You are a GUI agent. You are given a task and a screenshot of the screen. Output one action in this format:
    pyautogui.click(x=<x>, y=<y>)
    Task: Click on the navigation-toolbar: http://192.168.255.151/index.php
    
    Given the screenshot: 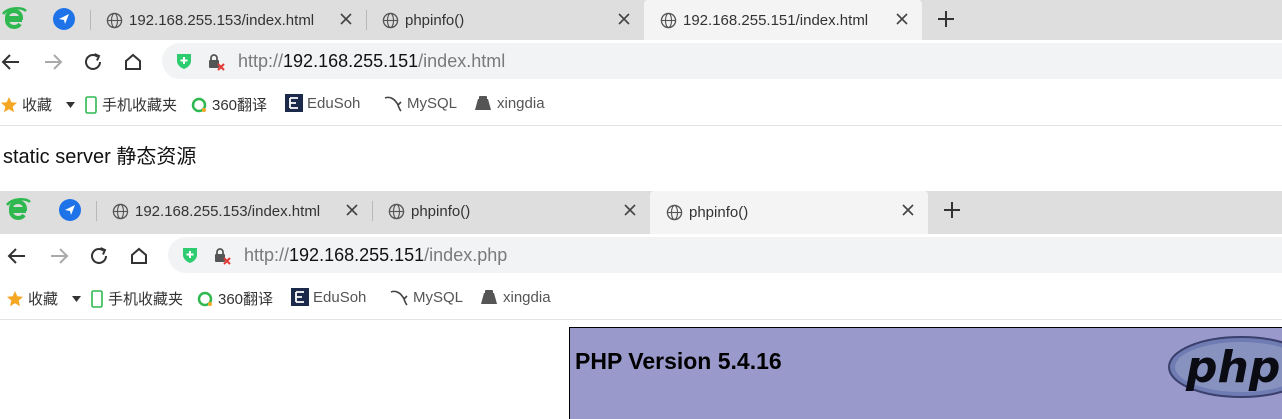 What is the action you would take?
    pyautogui.click(x=641, y=255)
    